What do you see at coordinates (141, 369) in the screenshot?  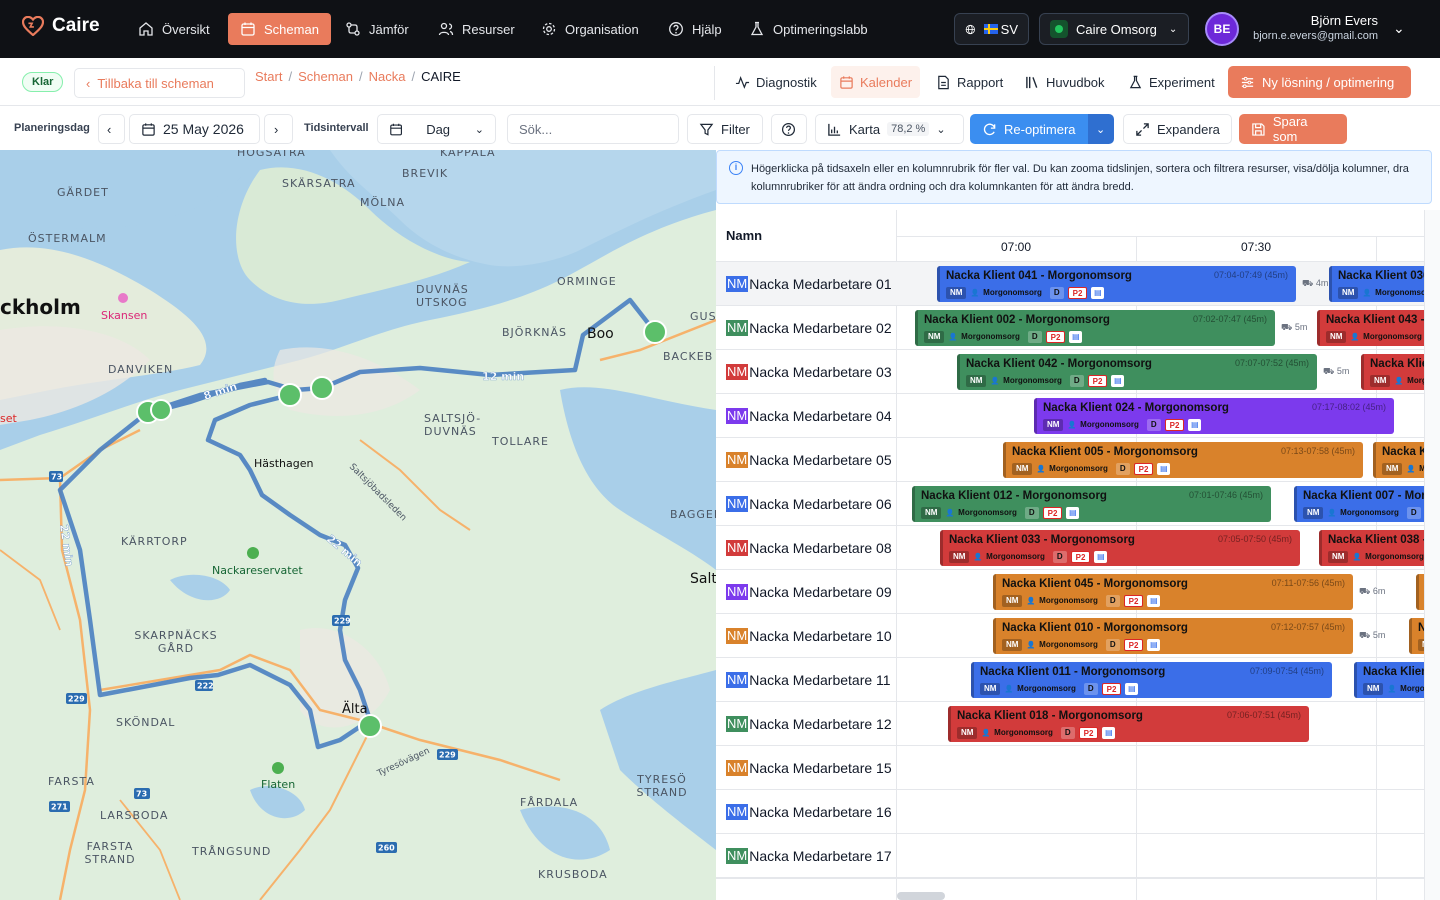 I see `map-place-label: DANVIKEN` at bounding box center [141, 369].